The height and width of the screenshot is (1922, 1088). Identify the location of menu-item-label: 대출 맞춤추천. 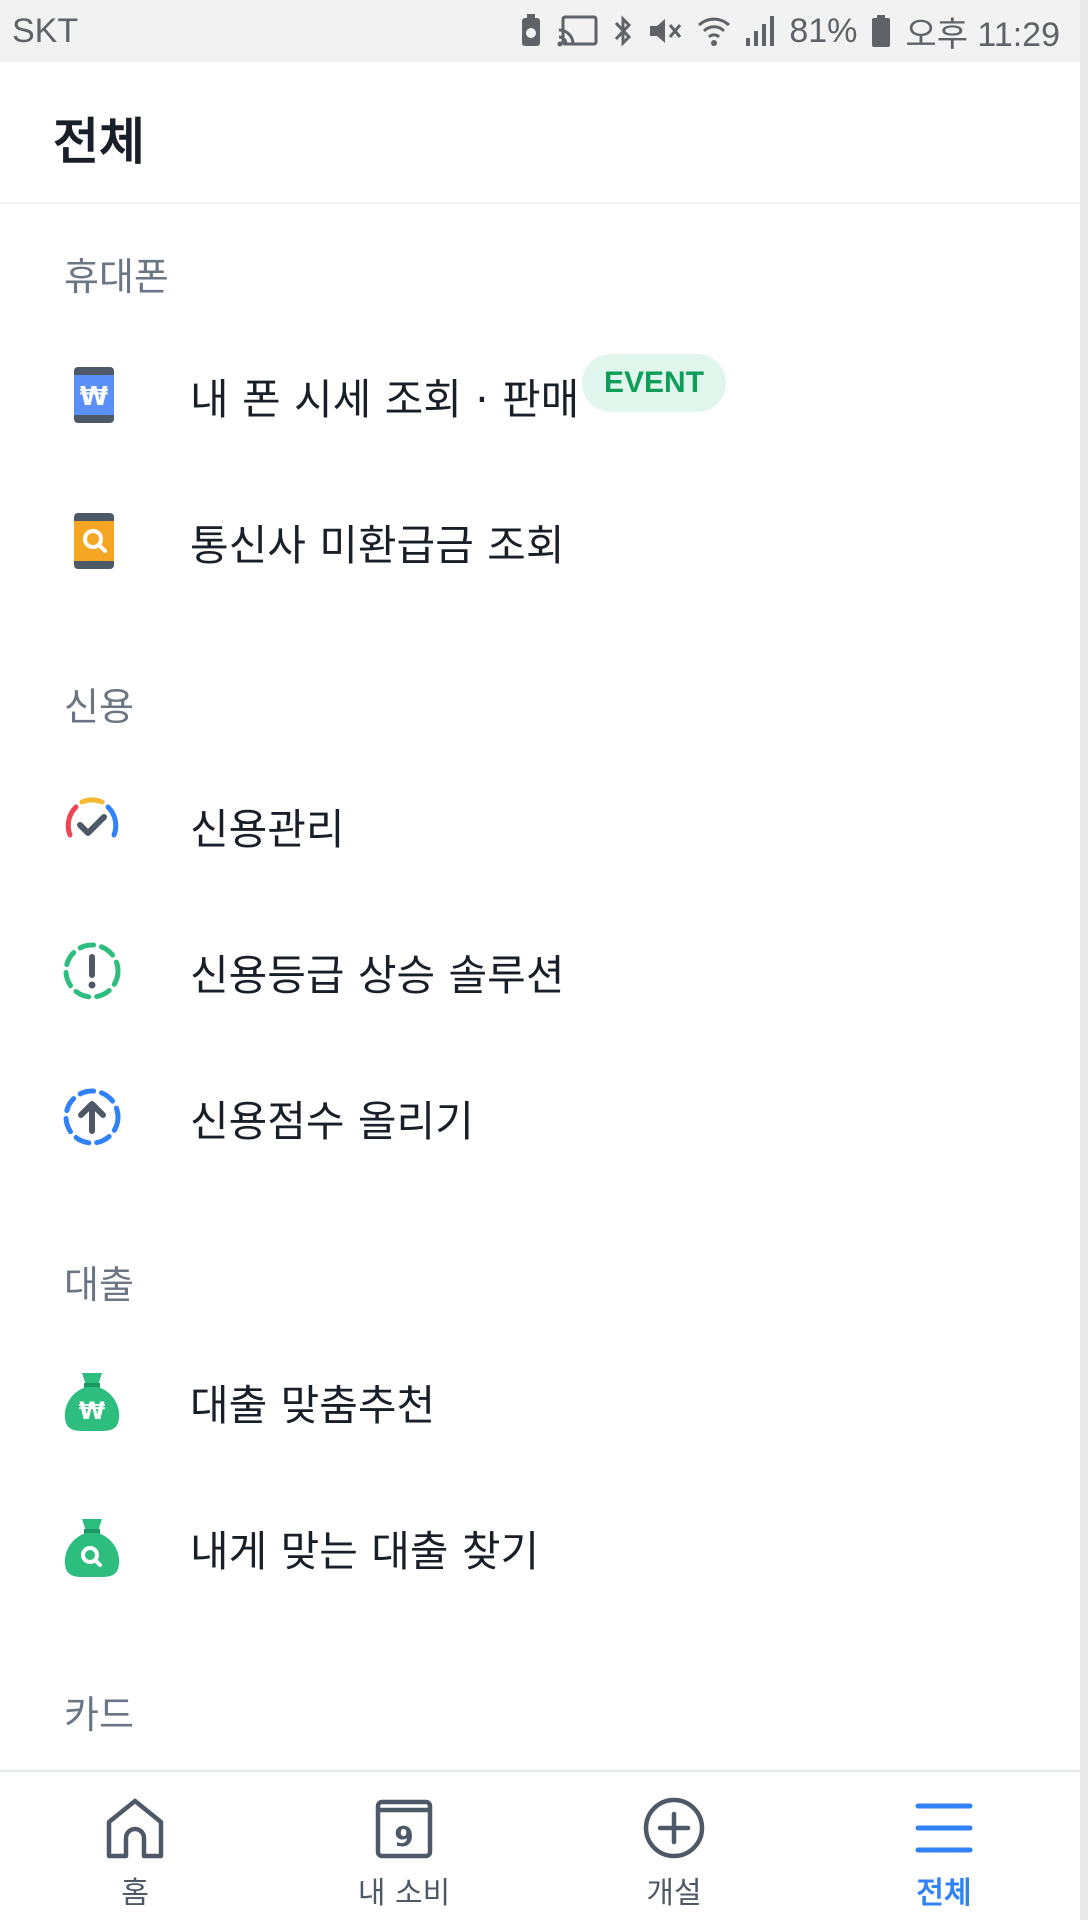
(313, 1405).